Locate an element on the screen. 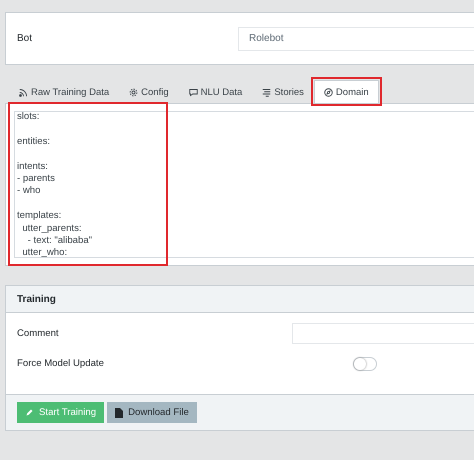  tab: NLU Data is located at coordinates (215, 91).